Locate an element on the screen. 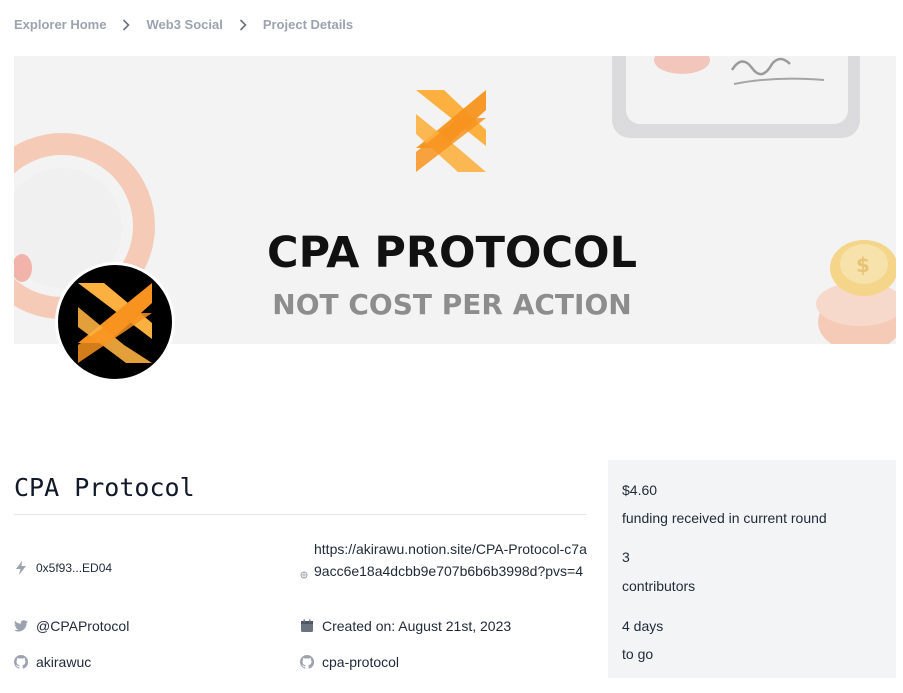 This screenshot has width=903, height=693. project-address: 0x5f93...ED04 is located at coordinates (63, 568).